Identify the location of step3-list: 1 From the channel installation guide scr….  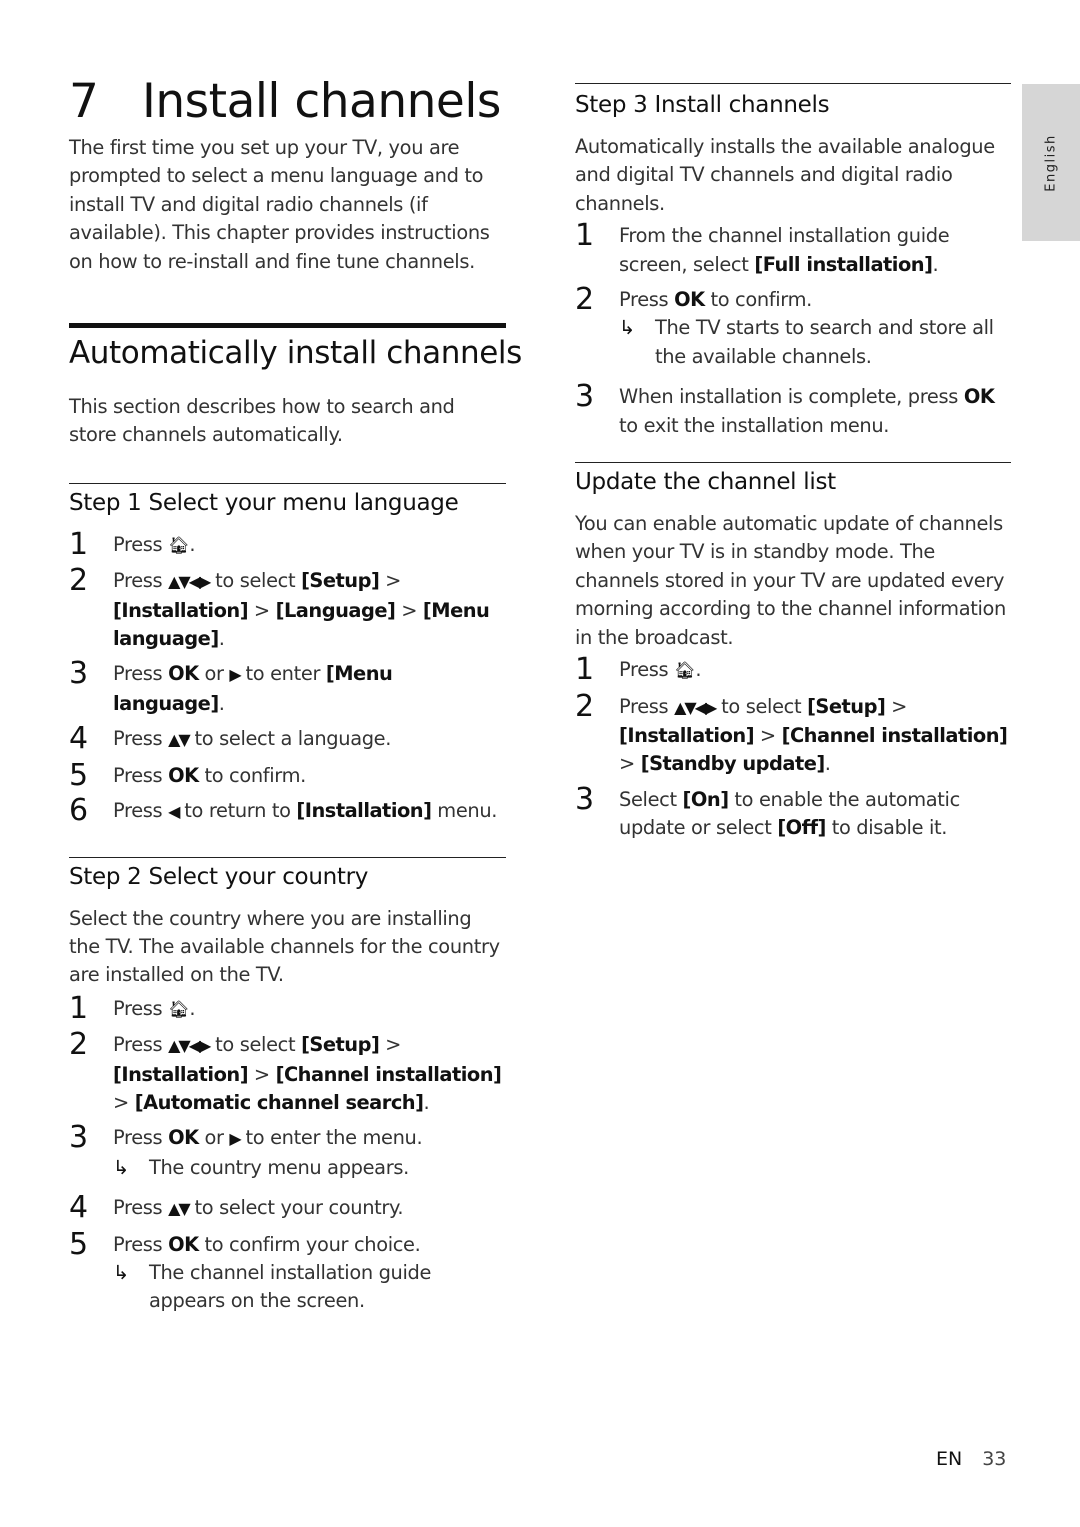
(793, 329).